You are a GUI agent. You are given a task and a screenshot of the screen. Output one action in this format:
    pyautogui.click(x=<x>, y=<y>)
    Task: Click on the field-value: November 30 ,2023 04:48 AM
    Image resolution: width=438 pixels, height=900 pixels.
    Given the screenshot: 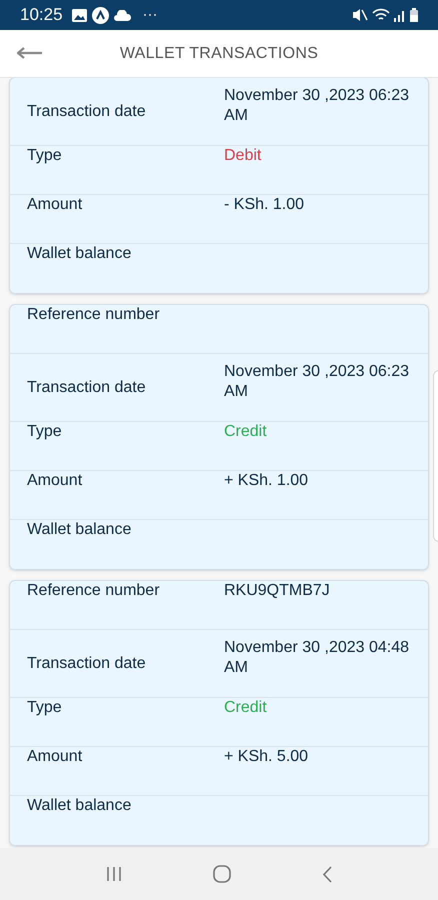 What is the action you would take?
    pyautogui.click(x=317, y=658)
    